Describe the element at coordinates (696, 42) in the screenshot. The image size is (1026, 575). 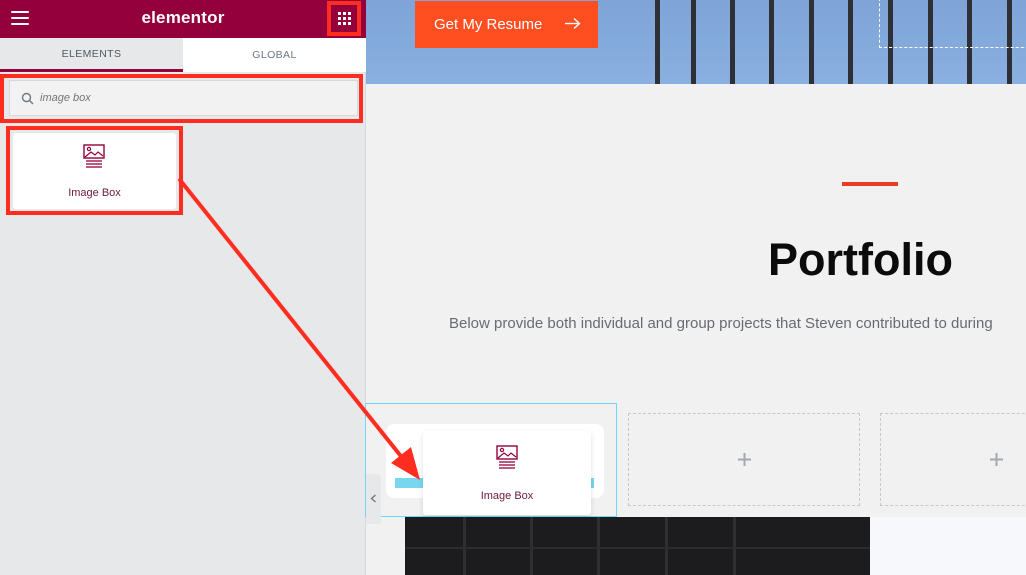
I see `hero-section: Get My Resume` at that location.